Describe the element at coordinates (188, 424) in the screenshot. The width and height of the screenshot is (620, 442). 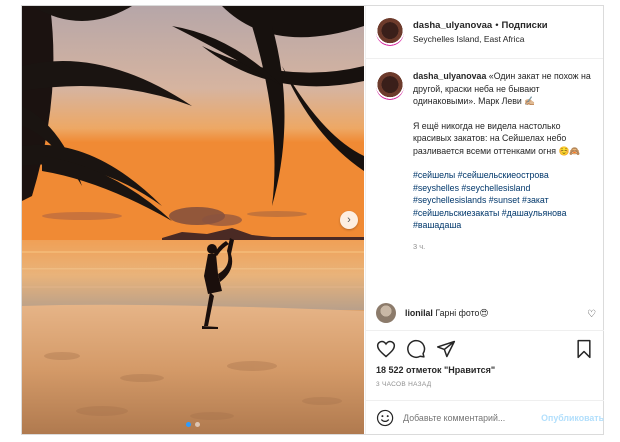
I see `carousel-dot-active` at that location.